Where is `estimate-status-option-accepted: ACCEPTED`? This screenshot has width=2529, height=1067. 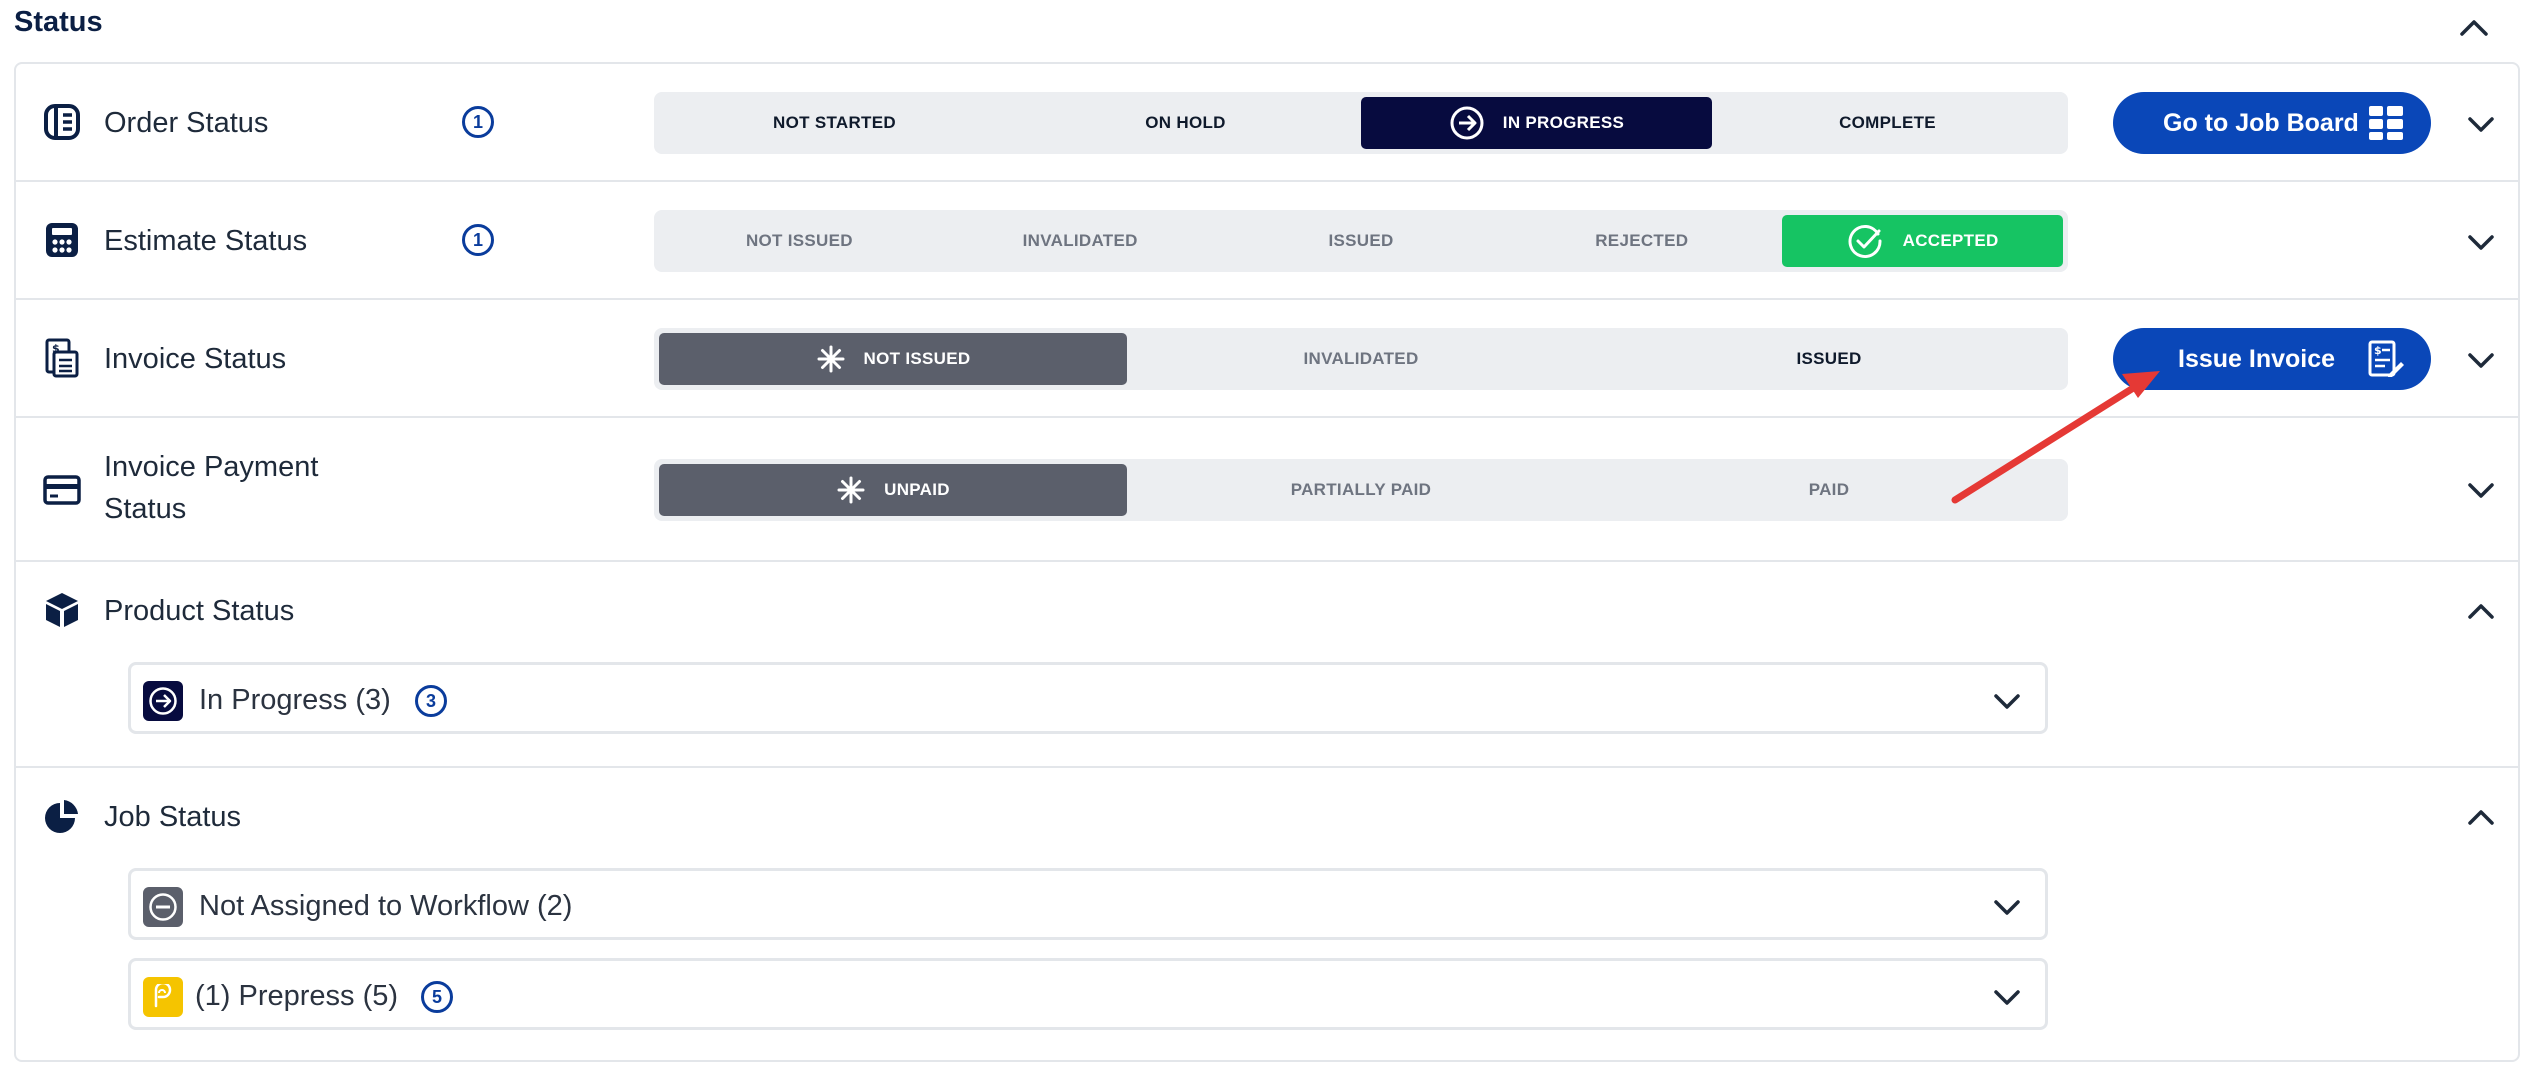 estimate-status-option-accepted: ACCEPTED is located at coordinates (1922, 241).